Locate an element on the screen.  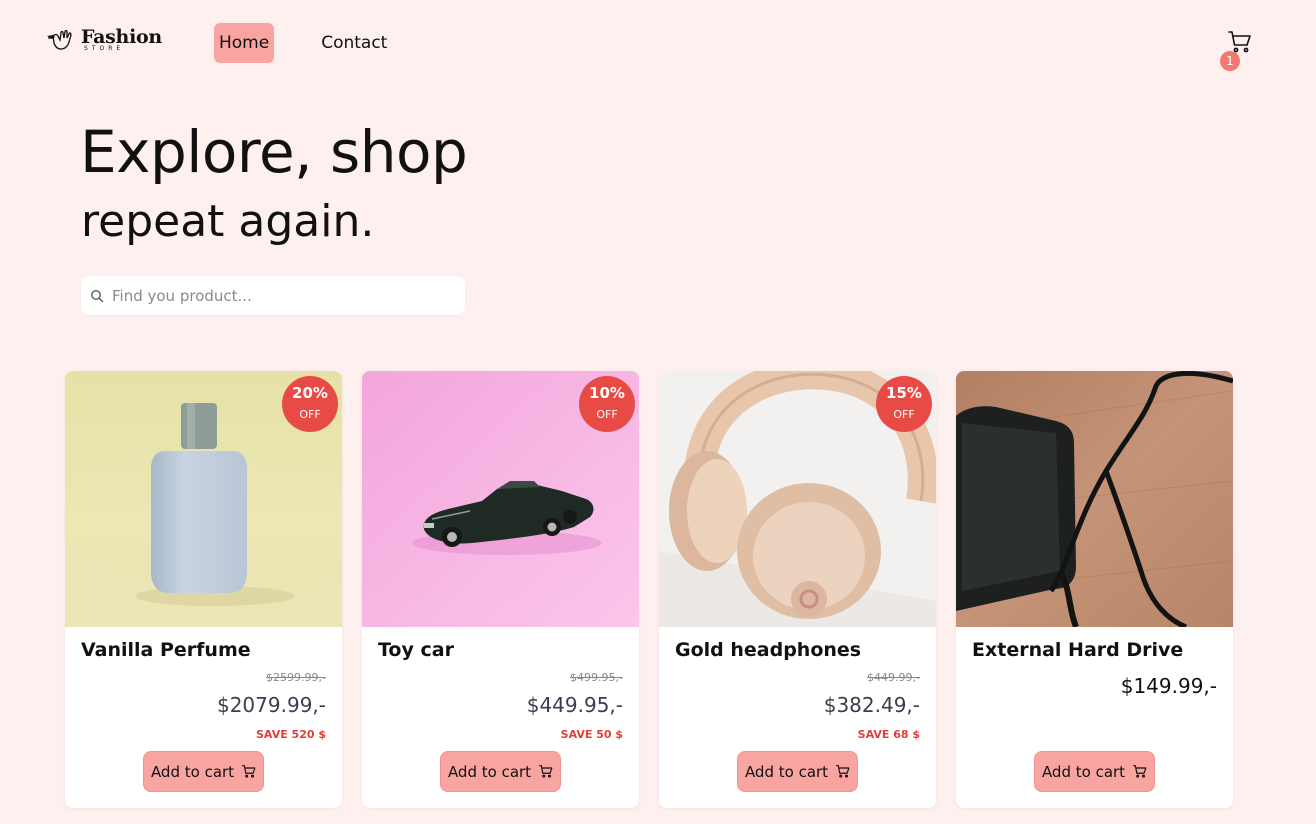
save-amount: SAVE 50 $ is located at coordinates (591, 734).